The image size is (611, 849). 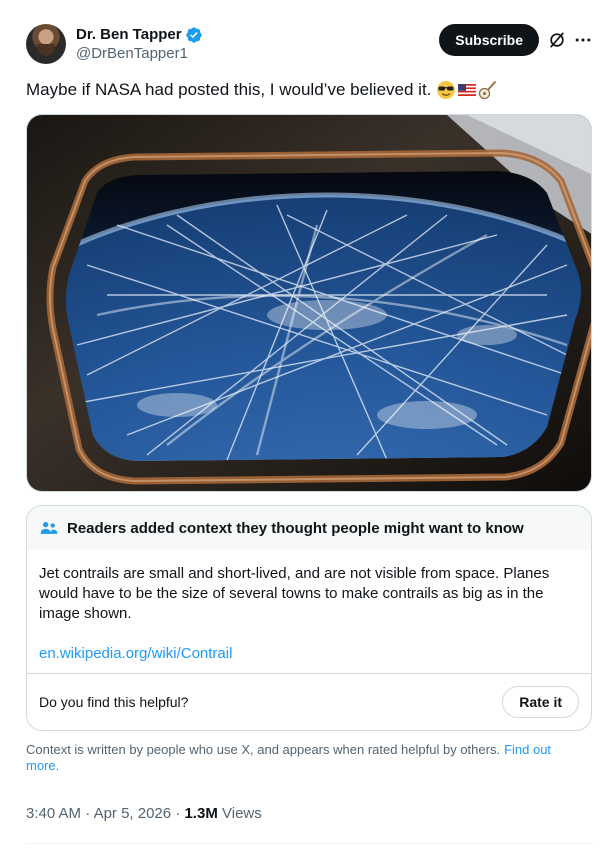 I want to click on display-name: Dr. Ben Tapper, so click(x=139, y=34).